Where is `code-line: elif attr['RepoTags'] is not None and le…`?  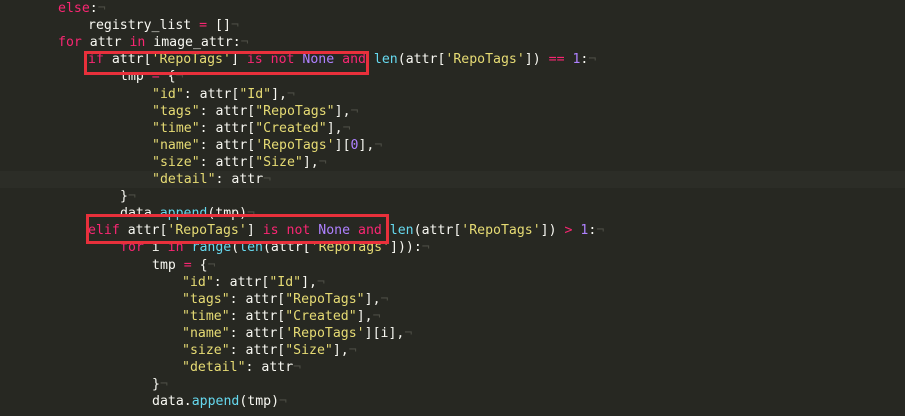
code-line: elif attr['RepoTags'] is not None and le… is located at coordinates (452, 230).